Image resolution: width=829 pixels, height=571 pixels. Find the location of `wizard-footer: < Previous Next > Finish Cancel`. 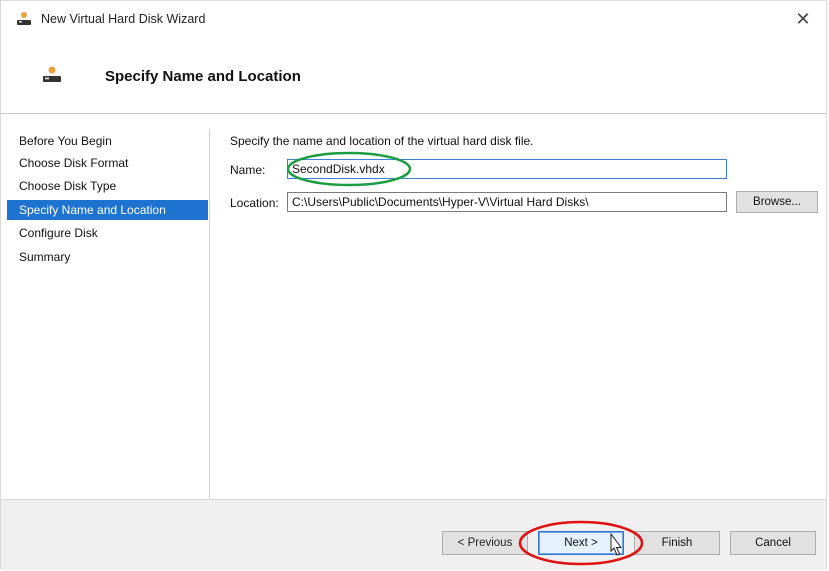

wizard-footer: < Previous Next > Finish Cancel is located at coordinates (413, 535).